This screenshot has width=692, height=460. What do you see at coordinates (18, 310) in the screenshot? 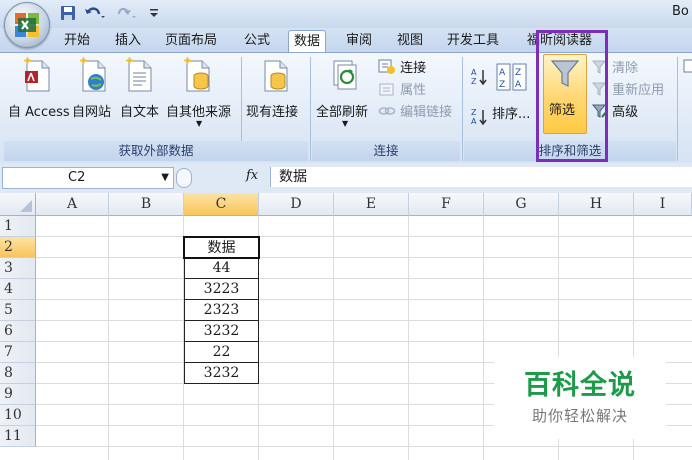
I see `row-header-5: 5` at bounding box center [18, 310].